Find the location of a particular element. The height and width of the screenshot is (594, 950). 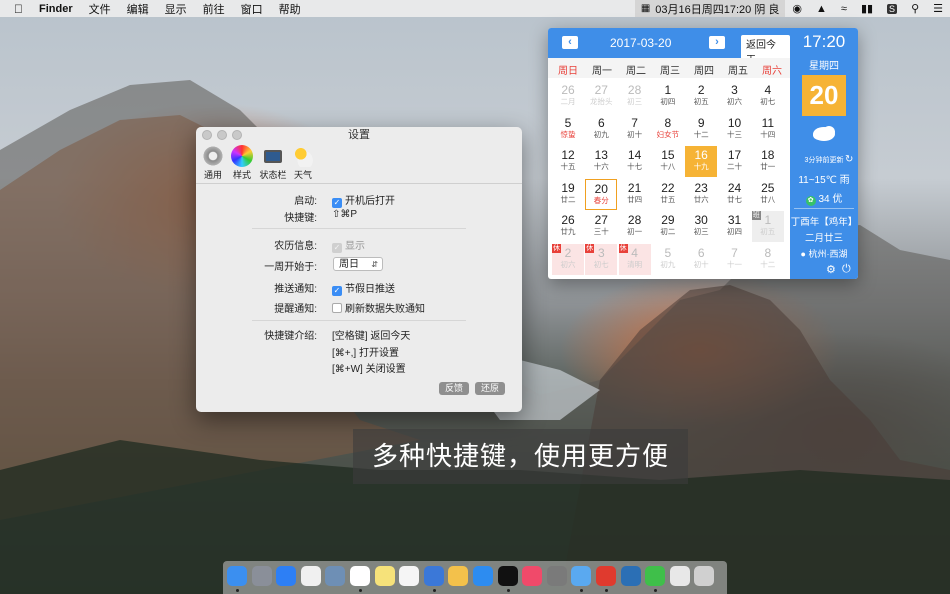

launchpad-icon is located at coordinates (261, 576).